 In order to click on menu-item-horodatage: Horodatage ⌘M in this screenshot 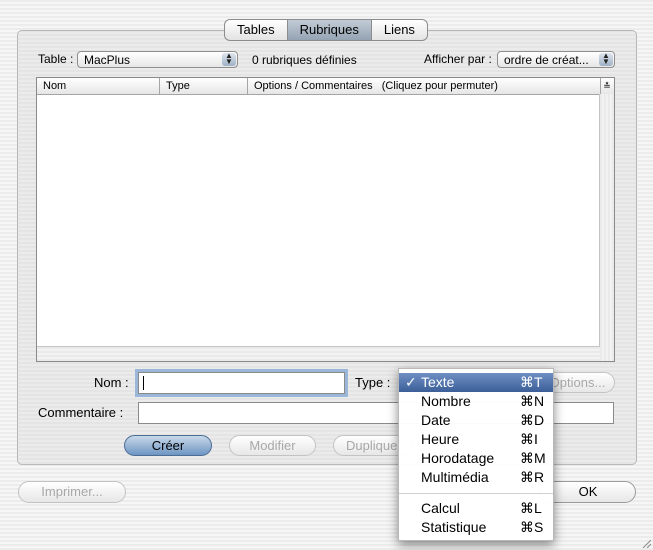, I will do `click(476, 458)`.